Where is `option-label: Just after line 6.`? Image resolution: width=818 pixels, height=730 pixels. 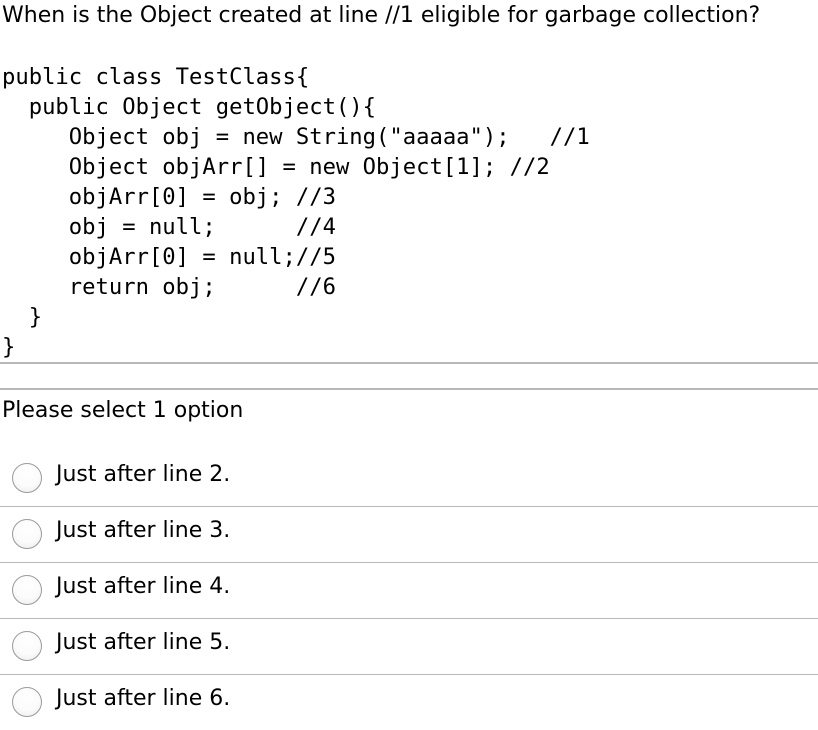
option-label: Just after line 6. is located at coordinates (143, 698).